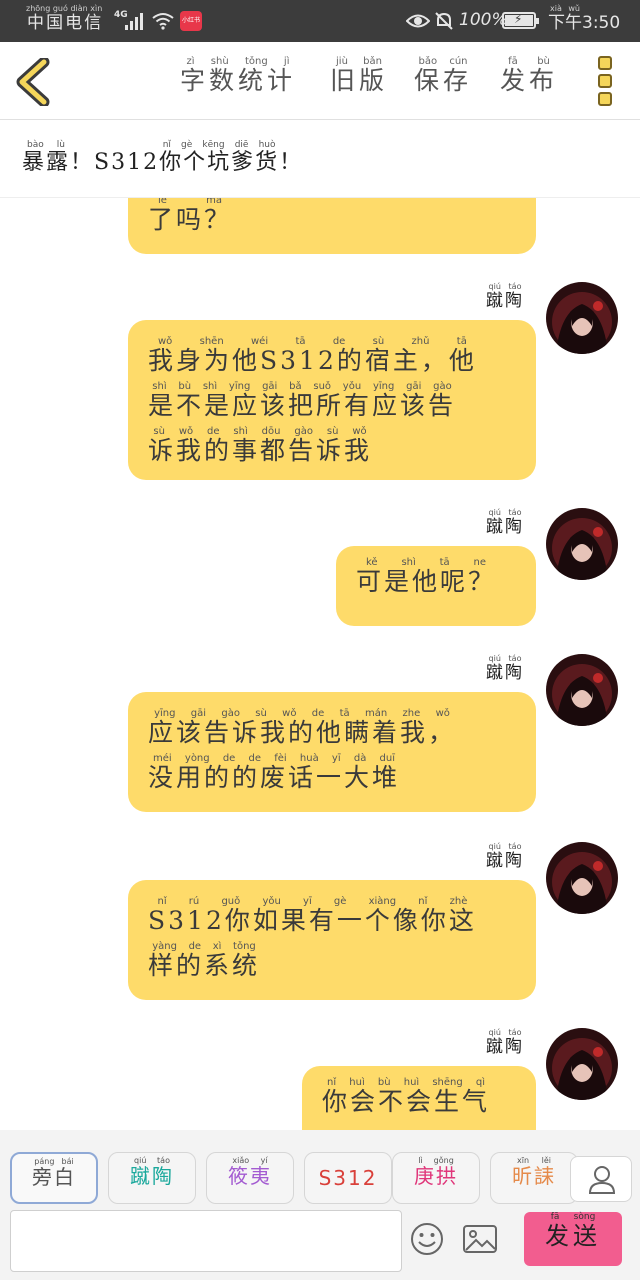  Describe the element at coordinates (320, 159) in the screenshot. I see `story-title-bar: 暴露bào lù！S312你个坑爹货nǐ gè kēng diē huò！` at that location.